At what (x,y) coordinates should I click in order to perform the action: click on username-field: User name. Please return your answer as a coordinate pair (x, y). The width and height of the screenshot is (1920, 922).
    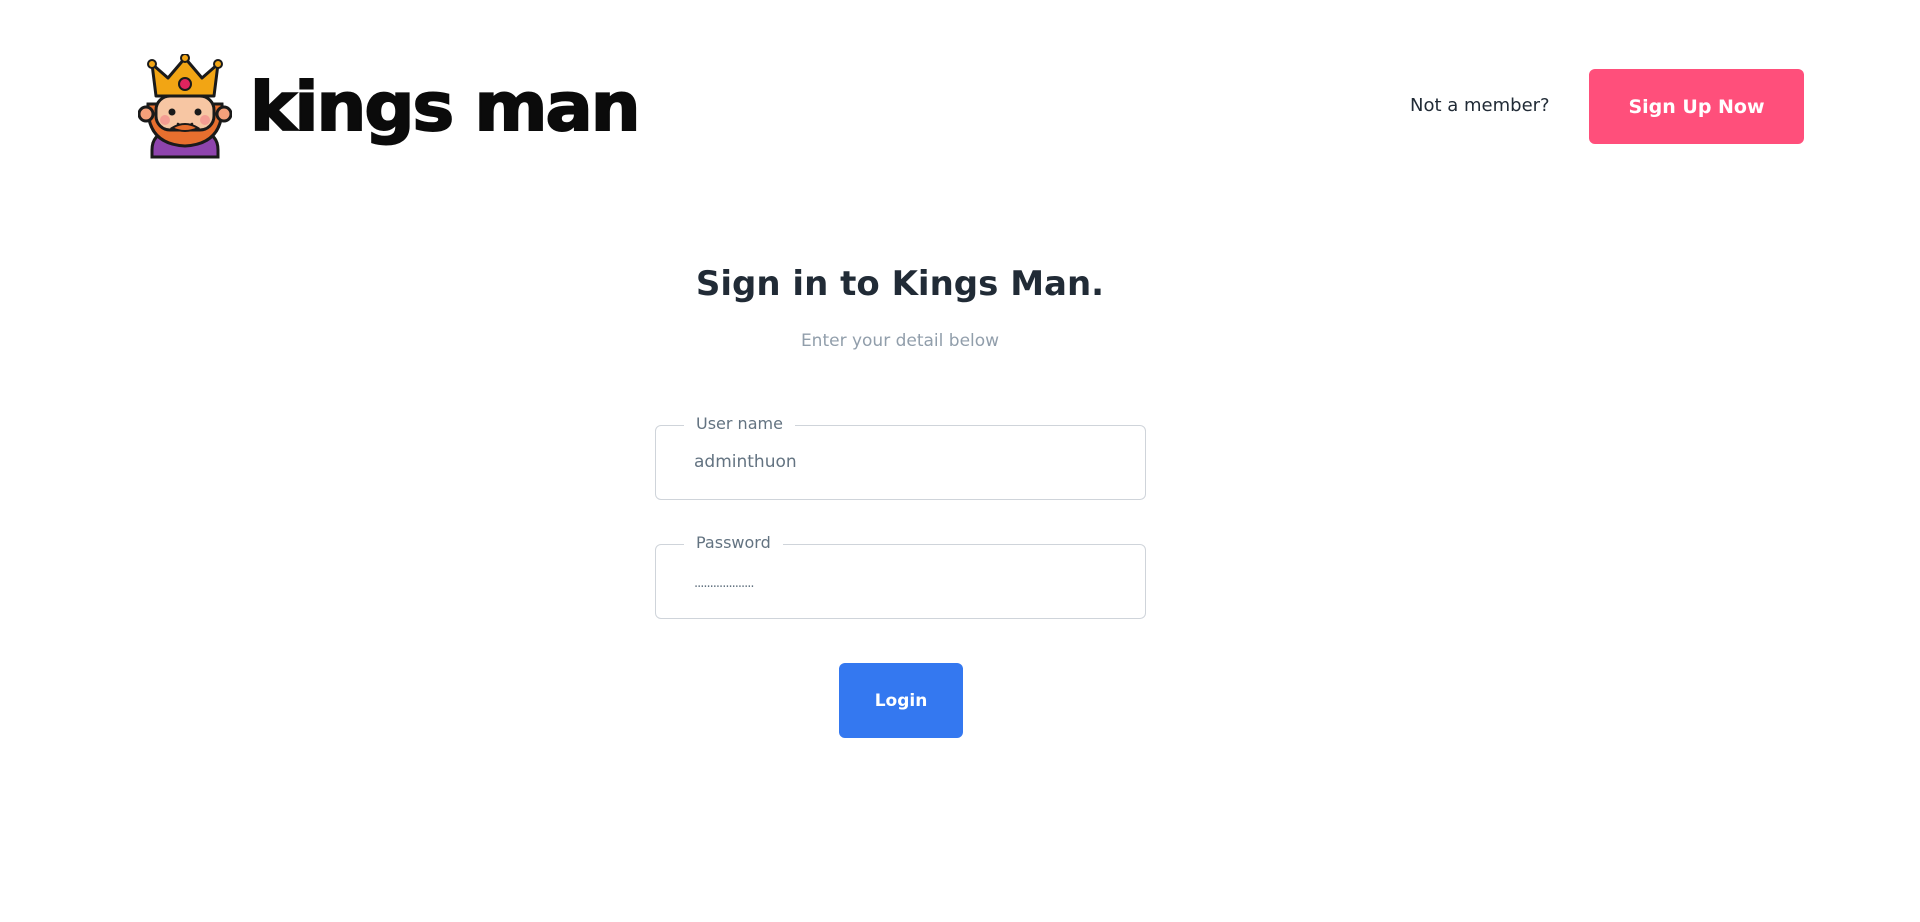
    Looking at the image, I should click on (900, 456).